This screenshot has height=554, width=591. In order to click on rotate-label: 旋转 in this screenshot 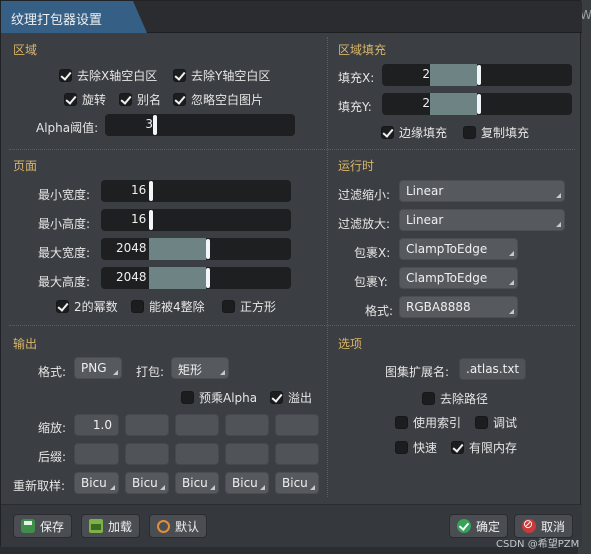, I will do `click(94, 100)`.